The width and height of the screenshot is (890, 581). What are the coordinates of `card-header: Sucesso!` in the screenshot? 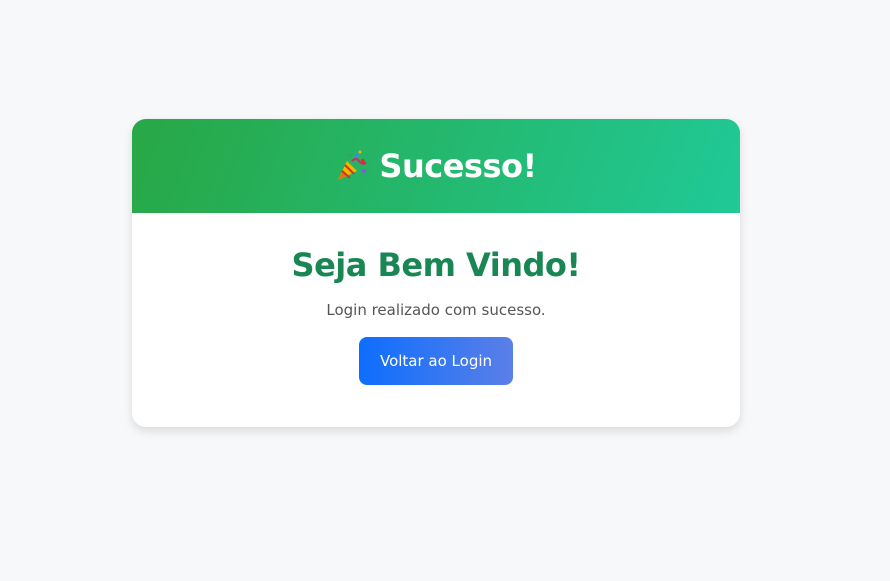 It's located at (436, 166).